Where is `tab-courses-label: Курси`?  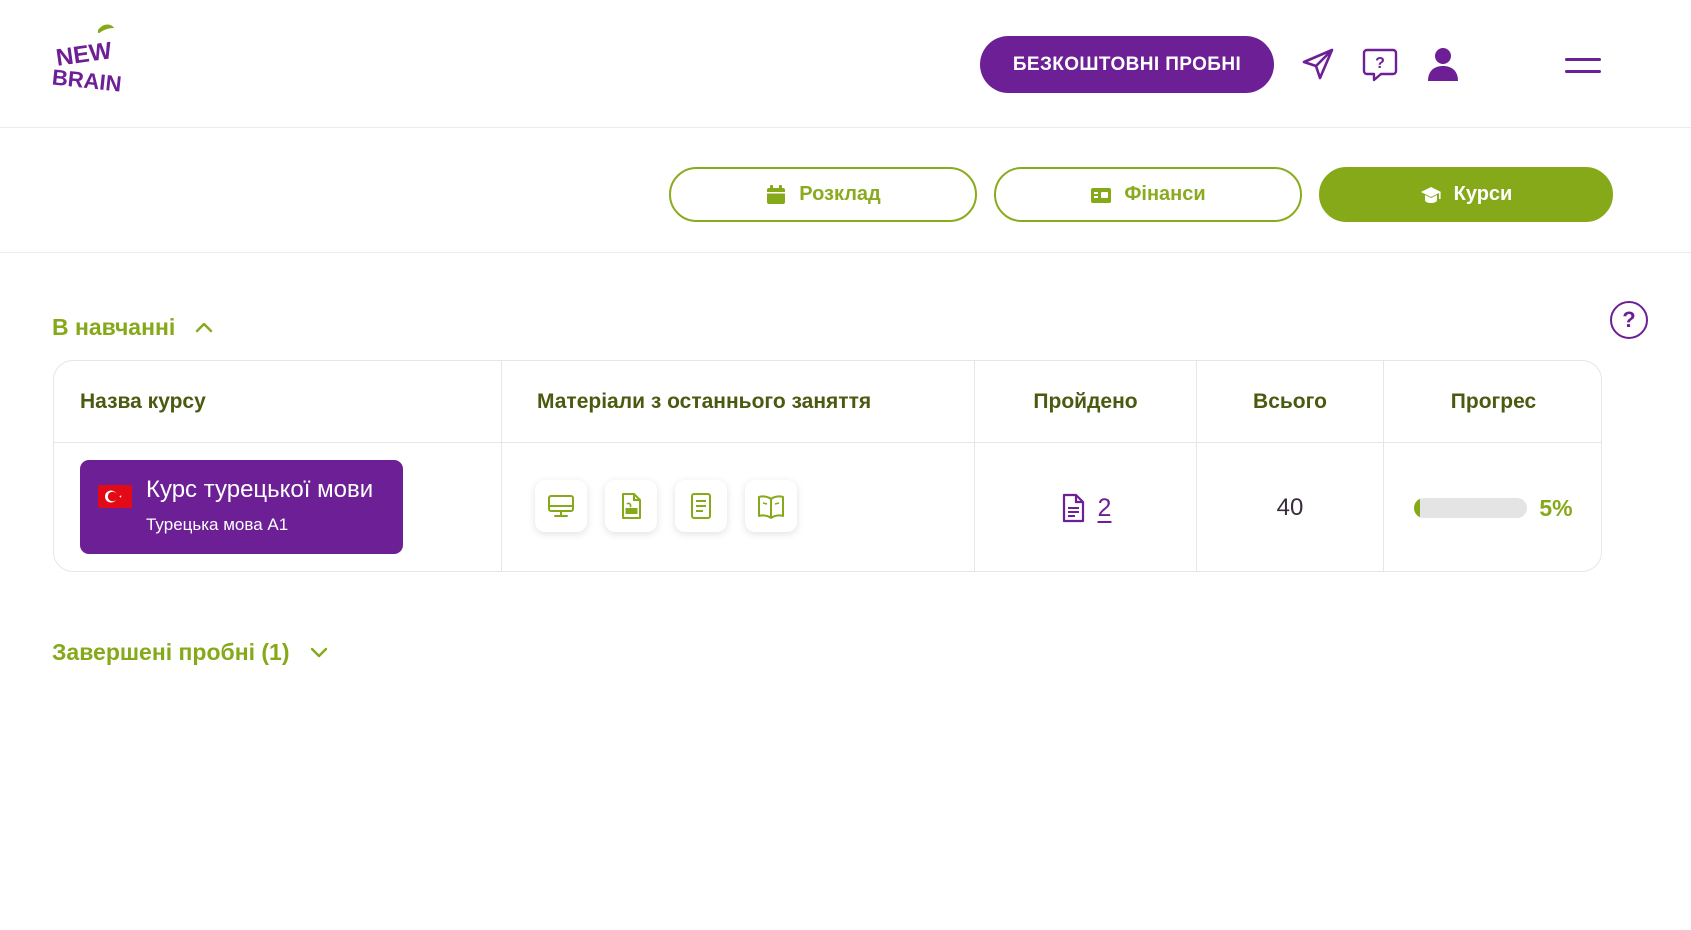 tab-courses-label: Курси is located at coordinates (1483, 194).